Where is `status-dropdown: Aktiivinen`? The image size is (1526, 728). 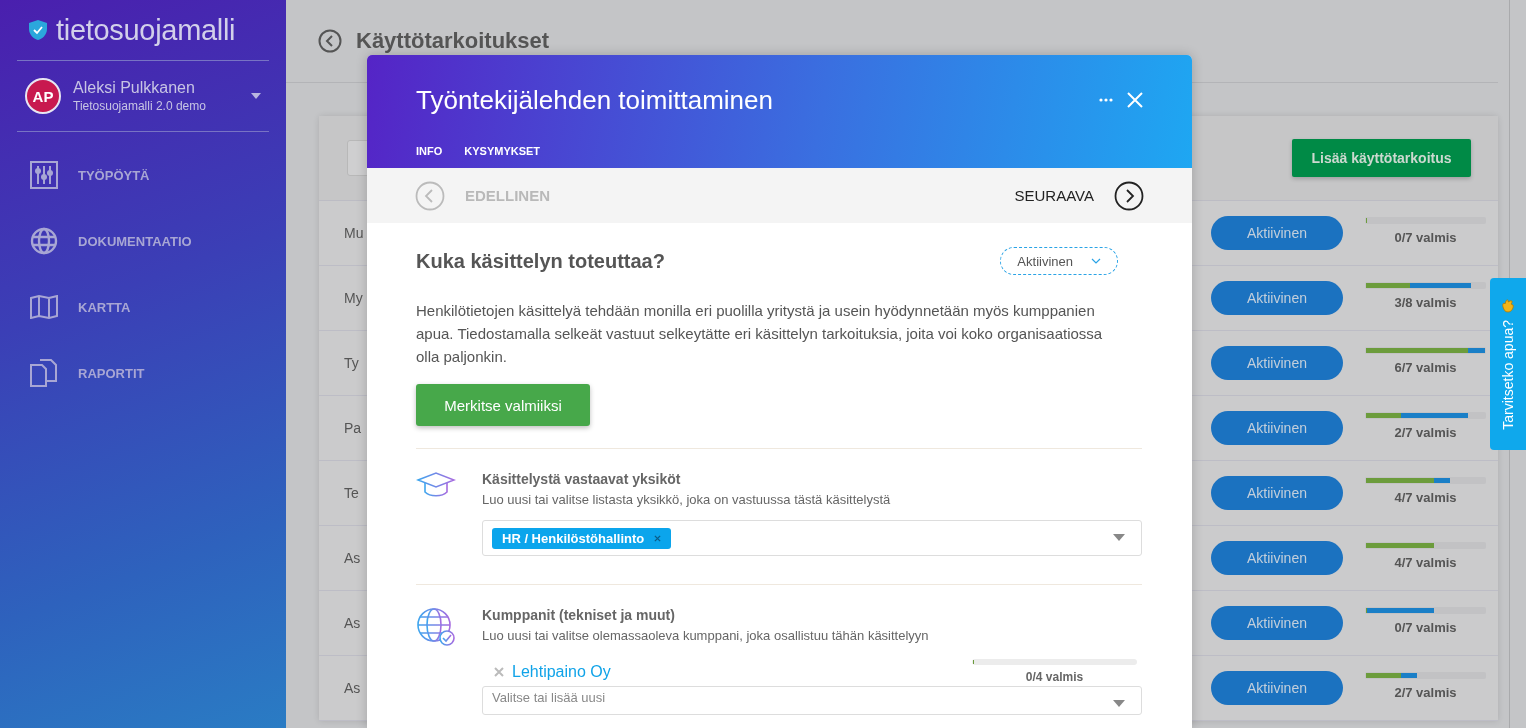
status-dropdown: Aktiivinen is located at coordinates (1059, 261).